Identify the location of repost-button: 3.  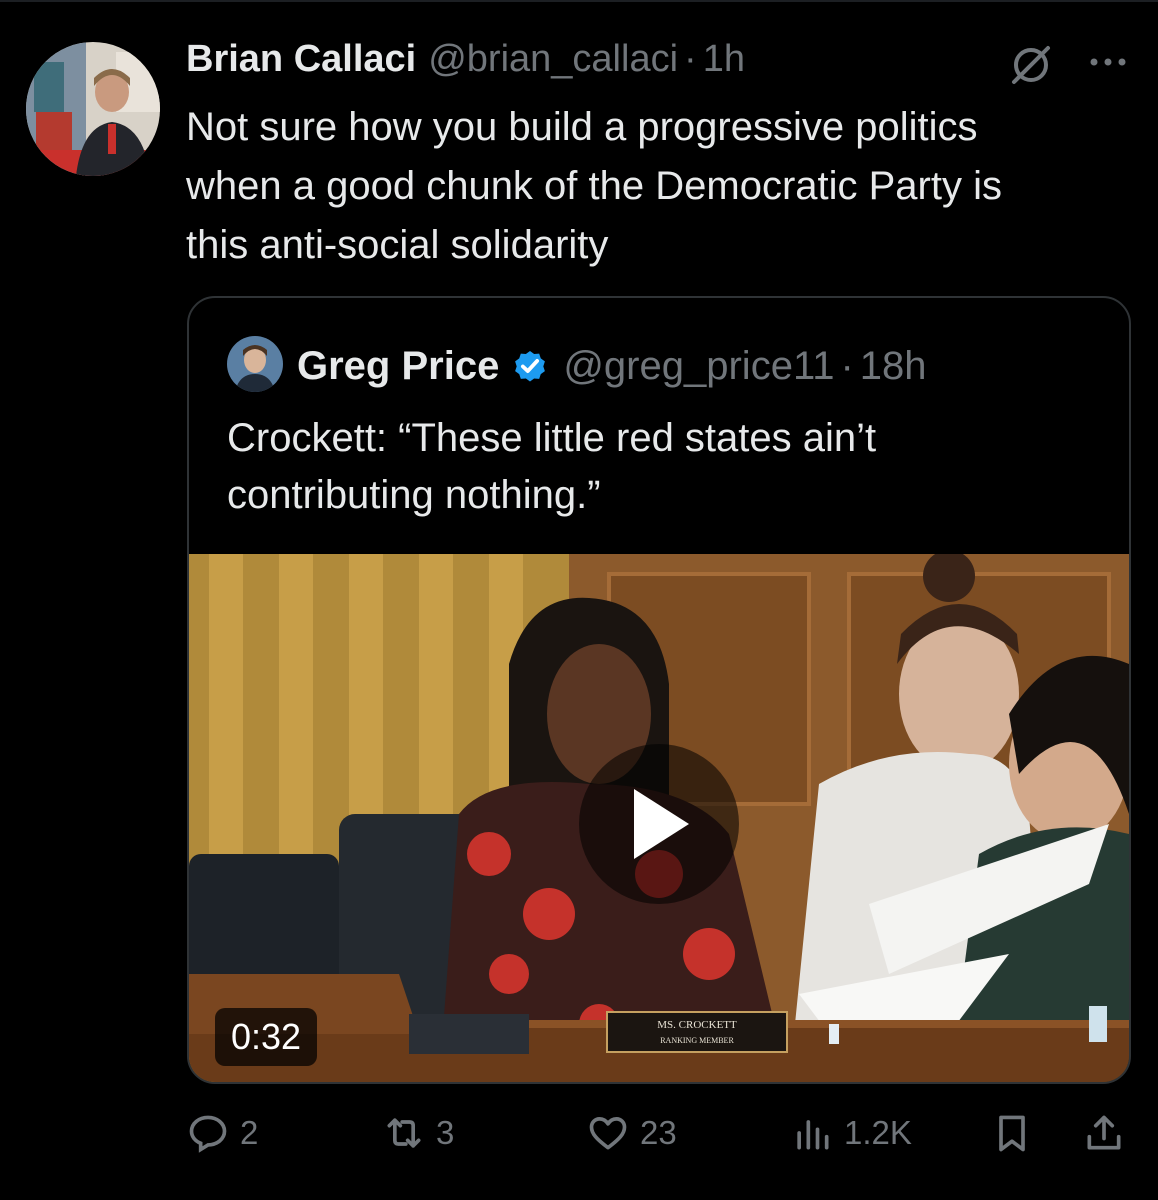
(418, 1133).